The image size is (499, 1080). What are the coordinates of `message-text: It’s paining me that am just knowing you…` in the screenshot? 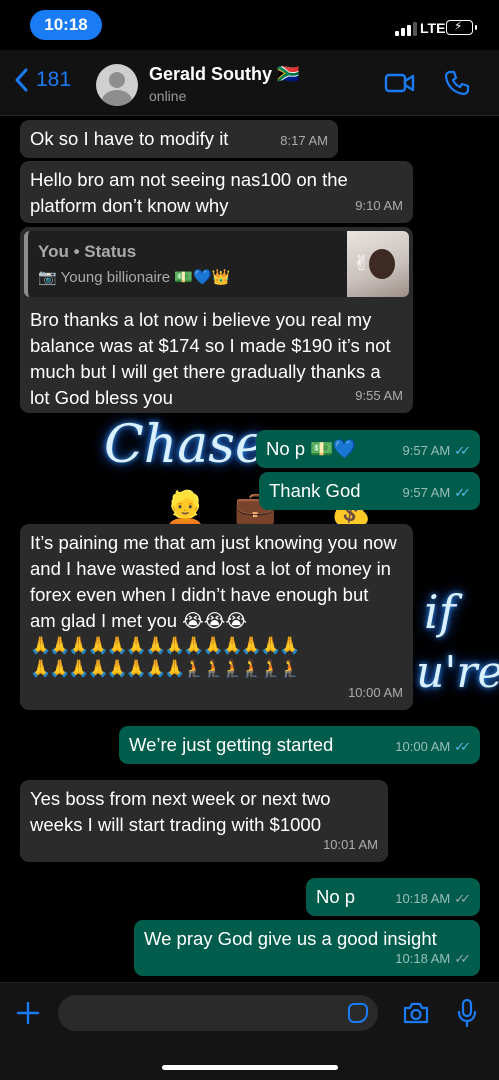 It's located at (213, 581).